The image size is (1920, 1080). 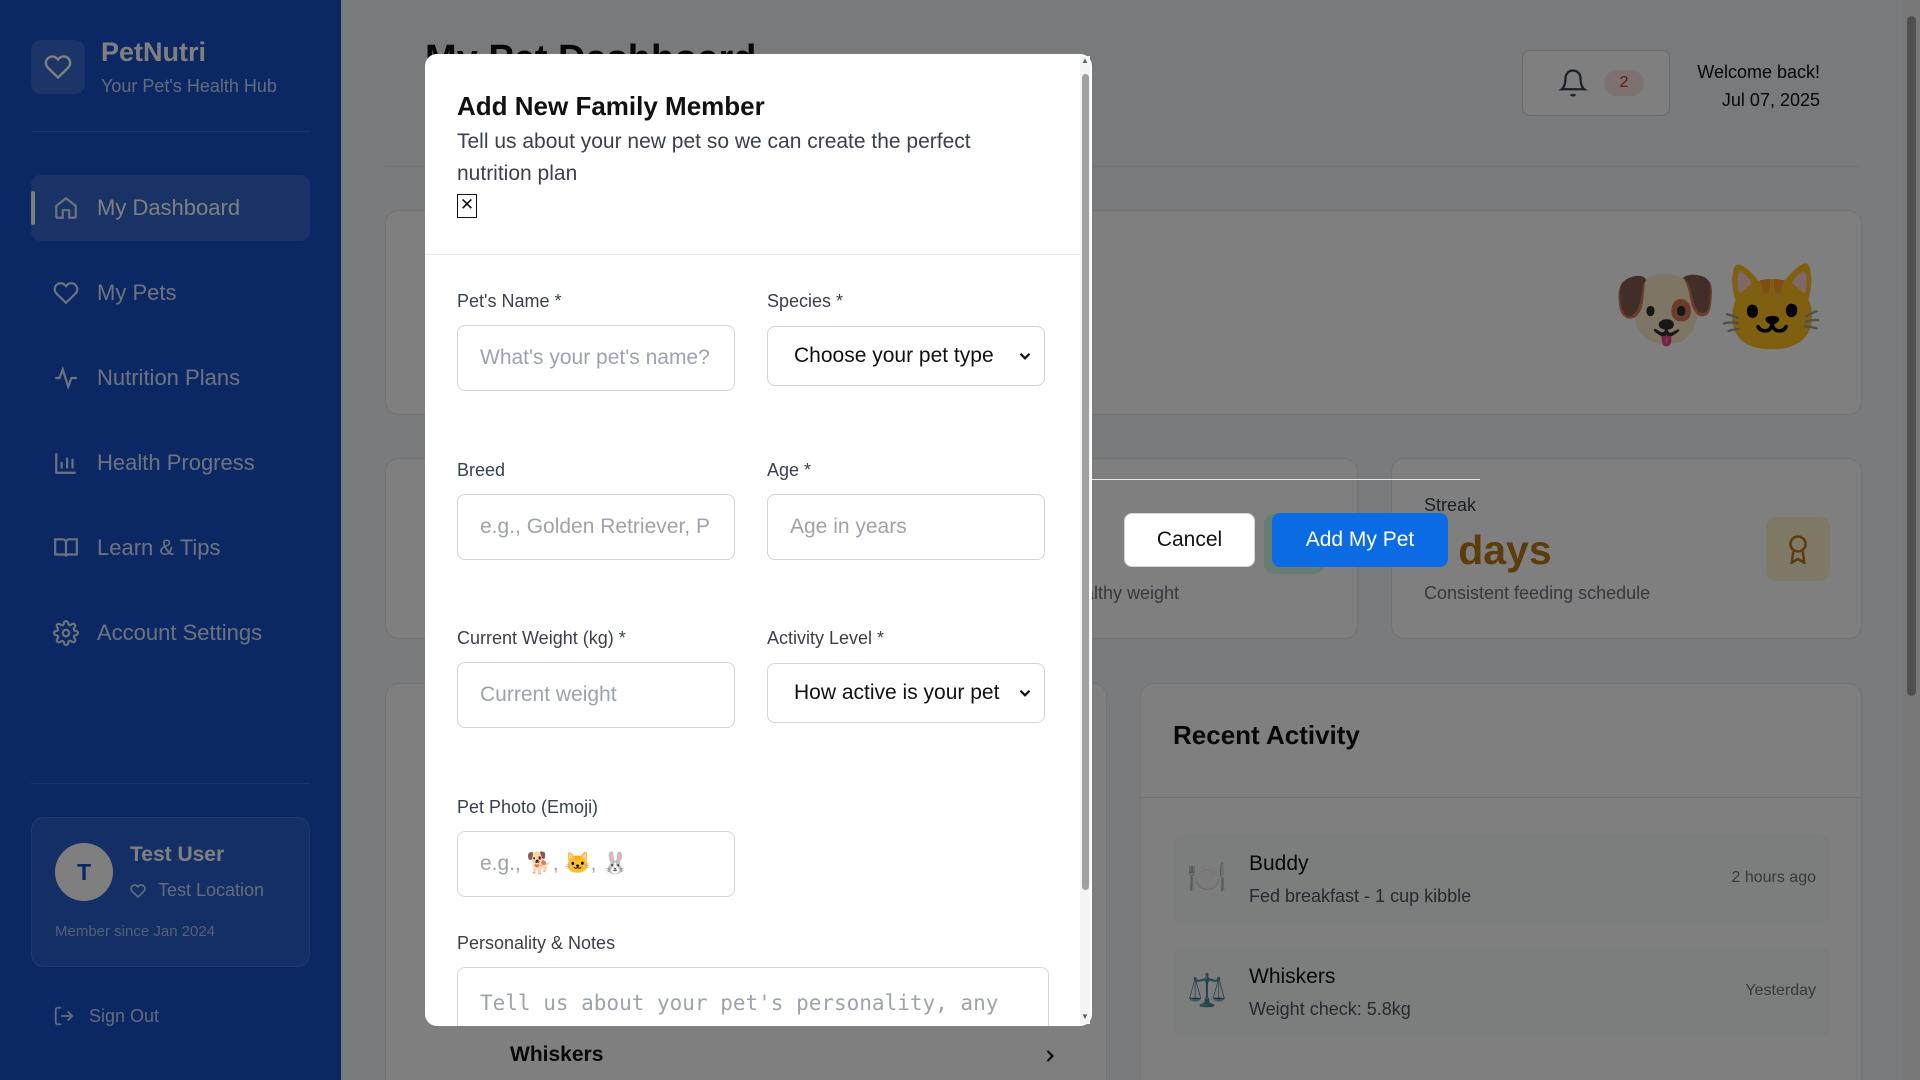 What do you see at coordinates (1360, 540) in the screenshot?
I see `add-my-pet-button: Add My Pet` at bounding box center [1360, 540].